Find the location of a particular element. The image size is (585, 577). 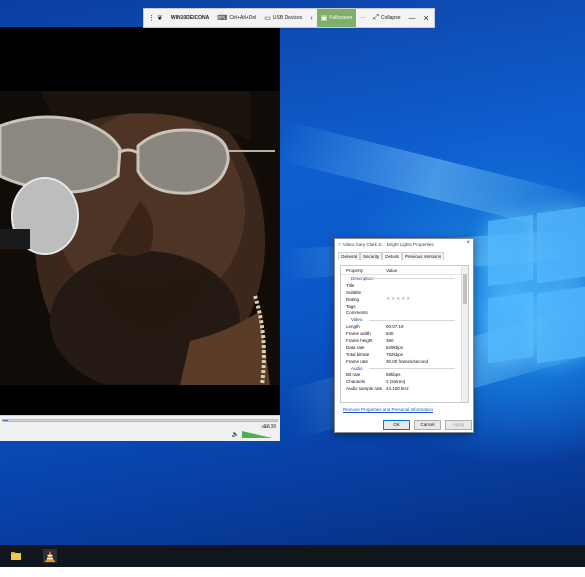

dialog-buttons: OK Cancel Apply is located at coordinates (427, 425).